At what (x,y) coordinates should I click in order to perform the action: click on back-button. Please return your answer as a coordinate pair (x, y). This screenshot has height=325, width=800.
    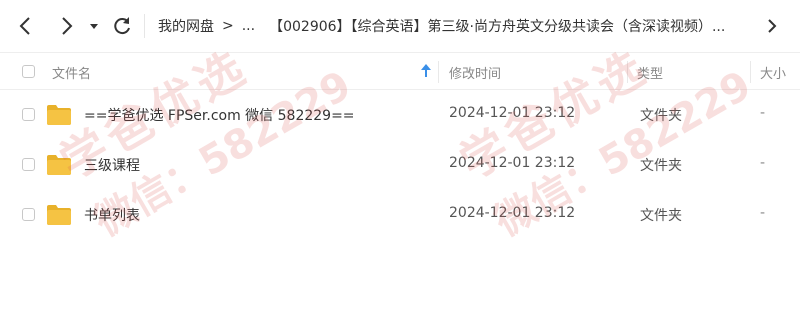
    Looking at the image, I should click on (26, 26).